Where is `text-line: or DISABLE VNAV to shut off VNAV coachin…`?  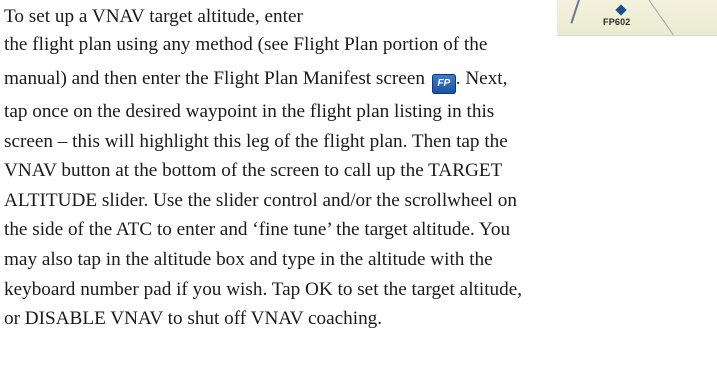 text-line: or DISABLE VNAV to shut off VNAV coachin… is located at coordinates (193, 319).